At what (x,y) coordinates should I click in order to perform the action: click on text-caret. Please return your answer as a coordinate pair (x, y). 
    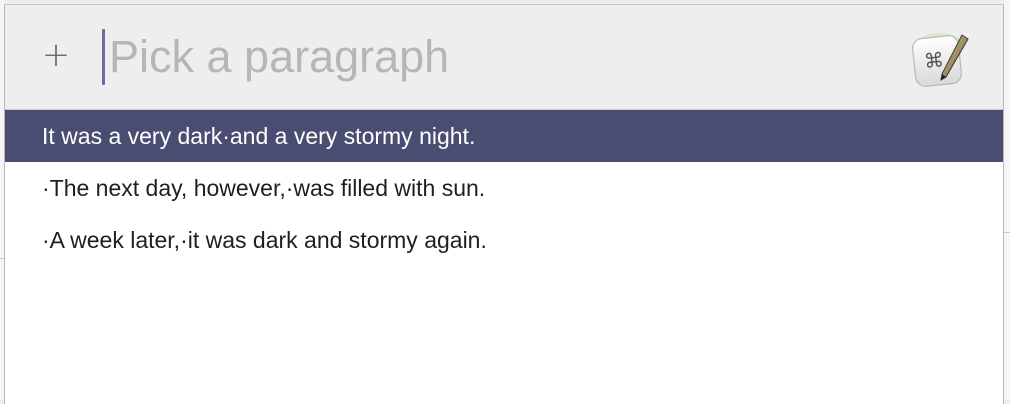
    Looking at the image, I should click on (103, 57).